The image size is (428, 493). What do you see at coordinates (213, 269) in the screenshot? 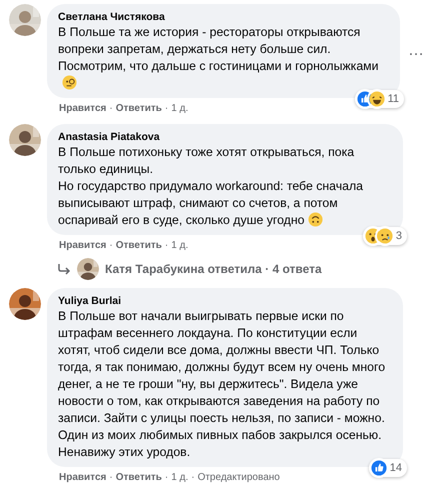
I see `view-replies-link: Катя Тарабукина ответила · 4 ответа` at bounding box center [213, 269].